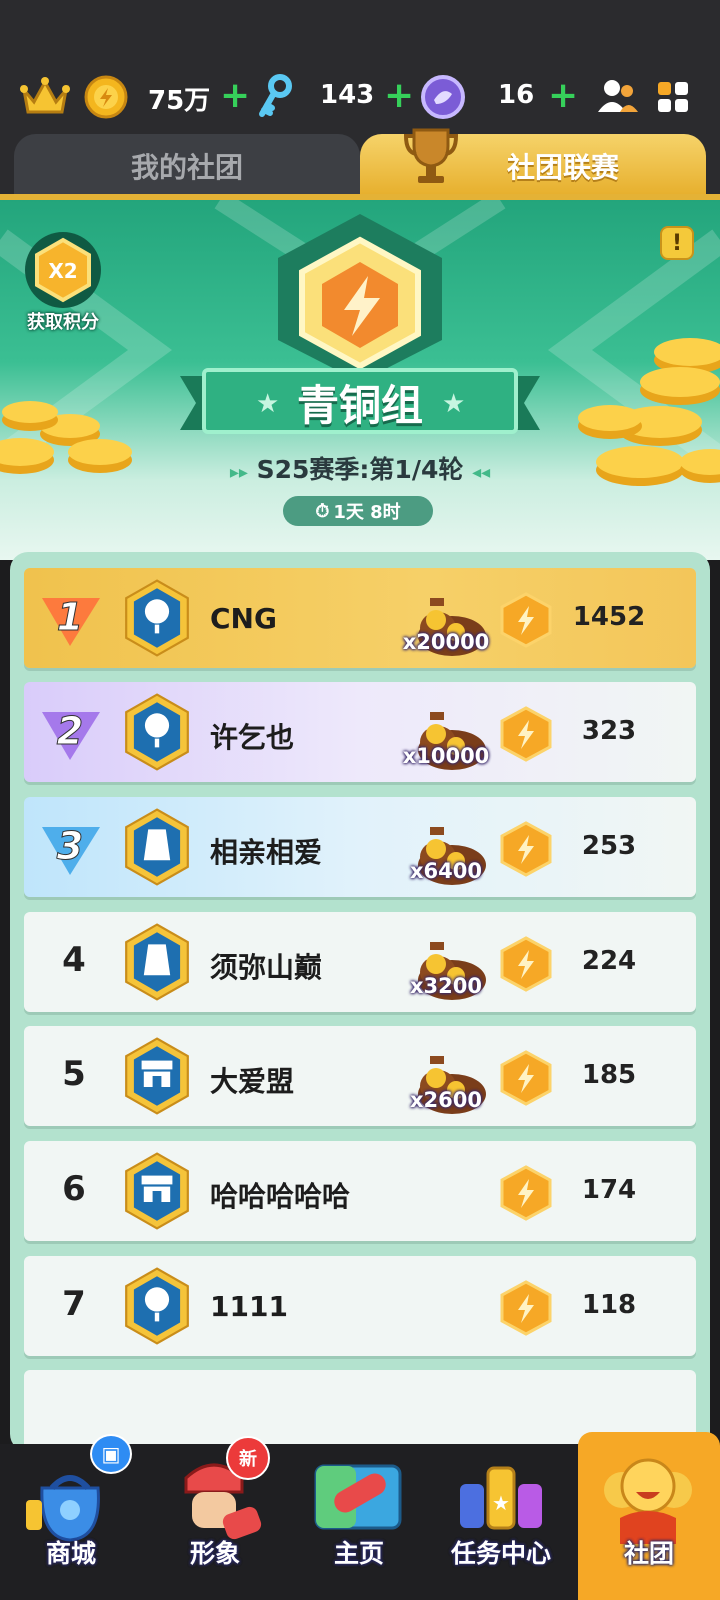 This screenshot has height=1600, width=720. I want to click on tab-my-club: 我的社团, so click(187, 166).